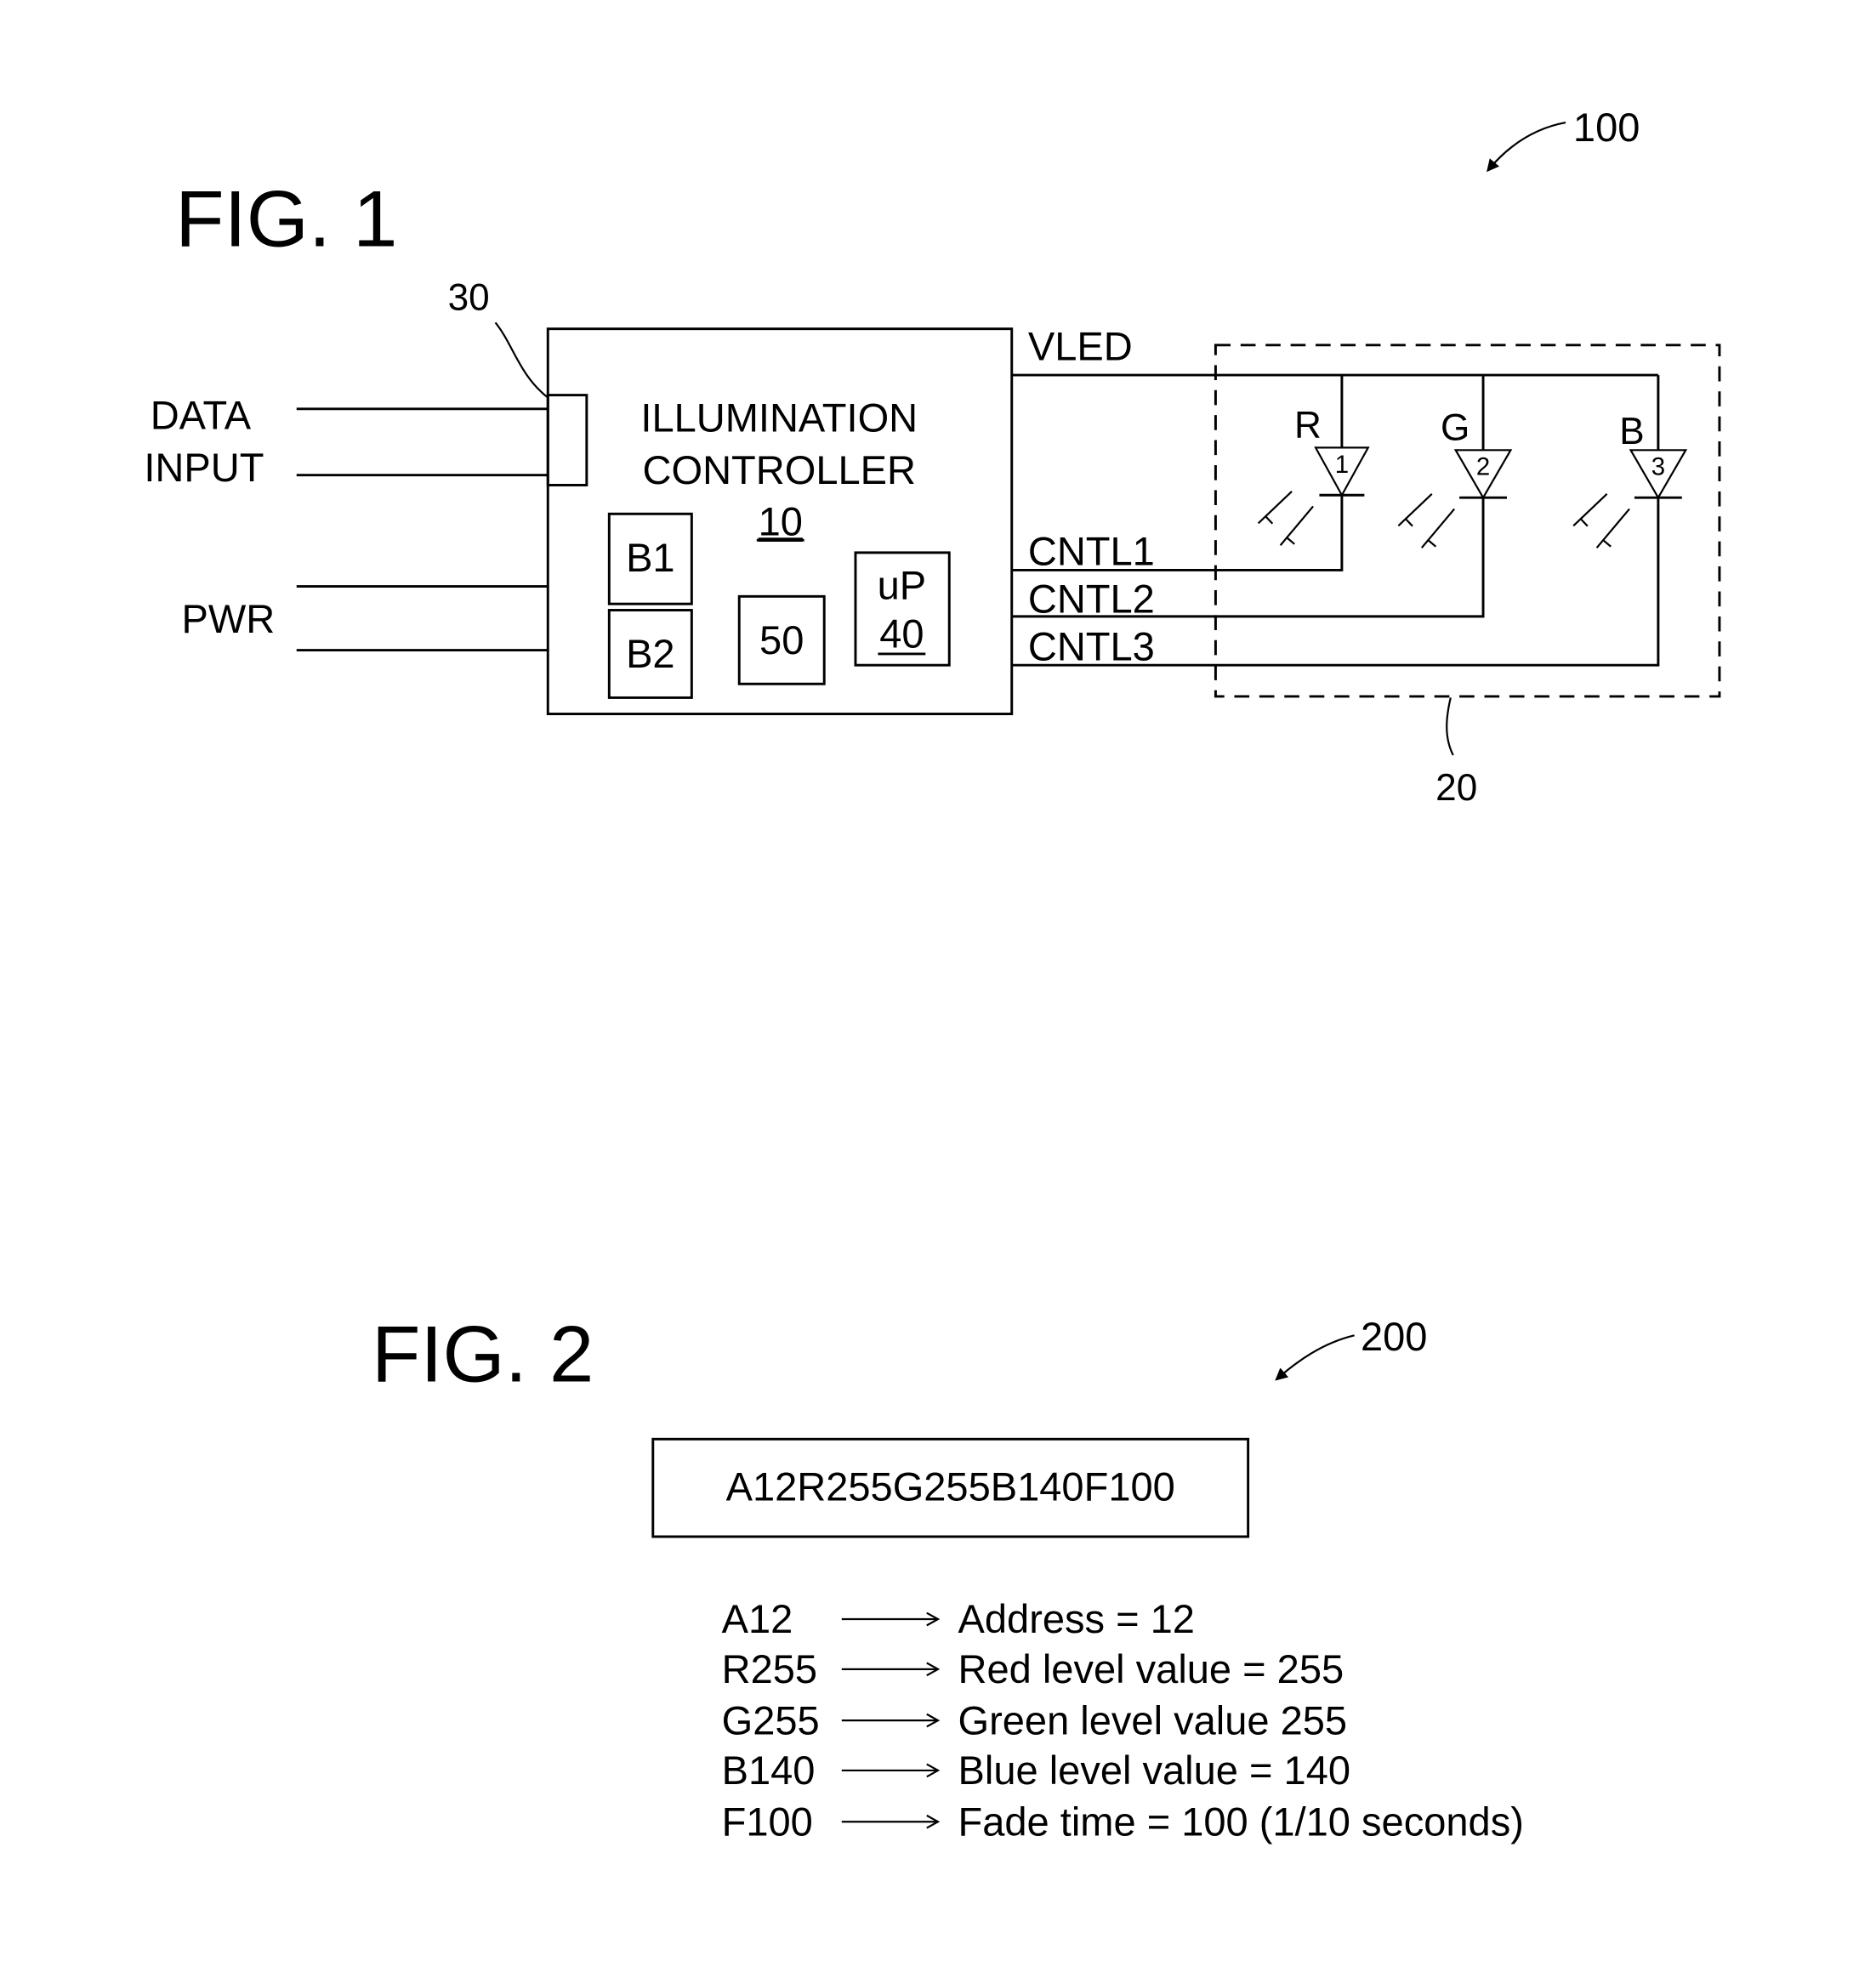 The image size is (1876, 1978). What do you see at coordinates (767, 1821) in the screenshot?
I see `legend-code: F100` at bounding box center [767, 1821].